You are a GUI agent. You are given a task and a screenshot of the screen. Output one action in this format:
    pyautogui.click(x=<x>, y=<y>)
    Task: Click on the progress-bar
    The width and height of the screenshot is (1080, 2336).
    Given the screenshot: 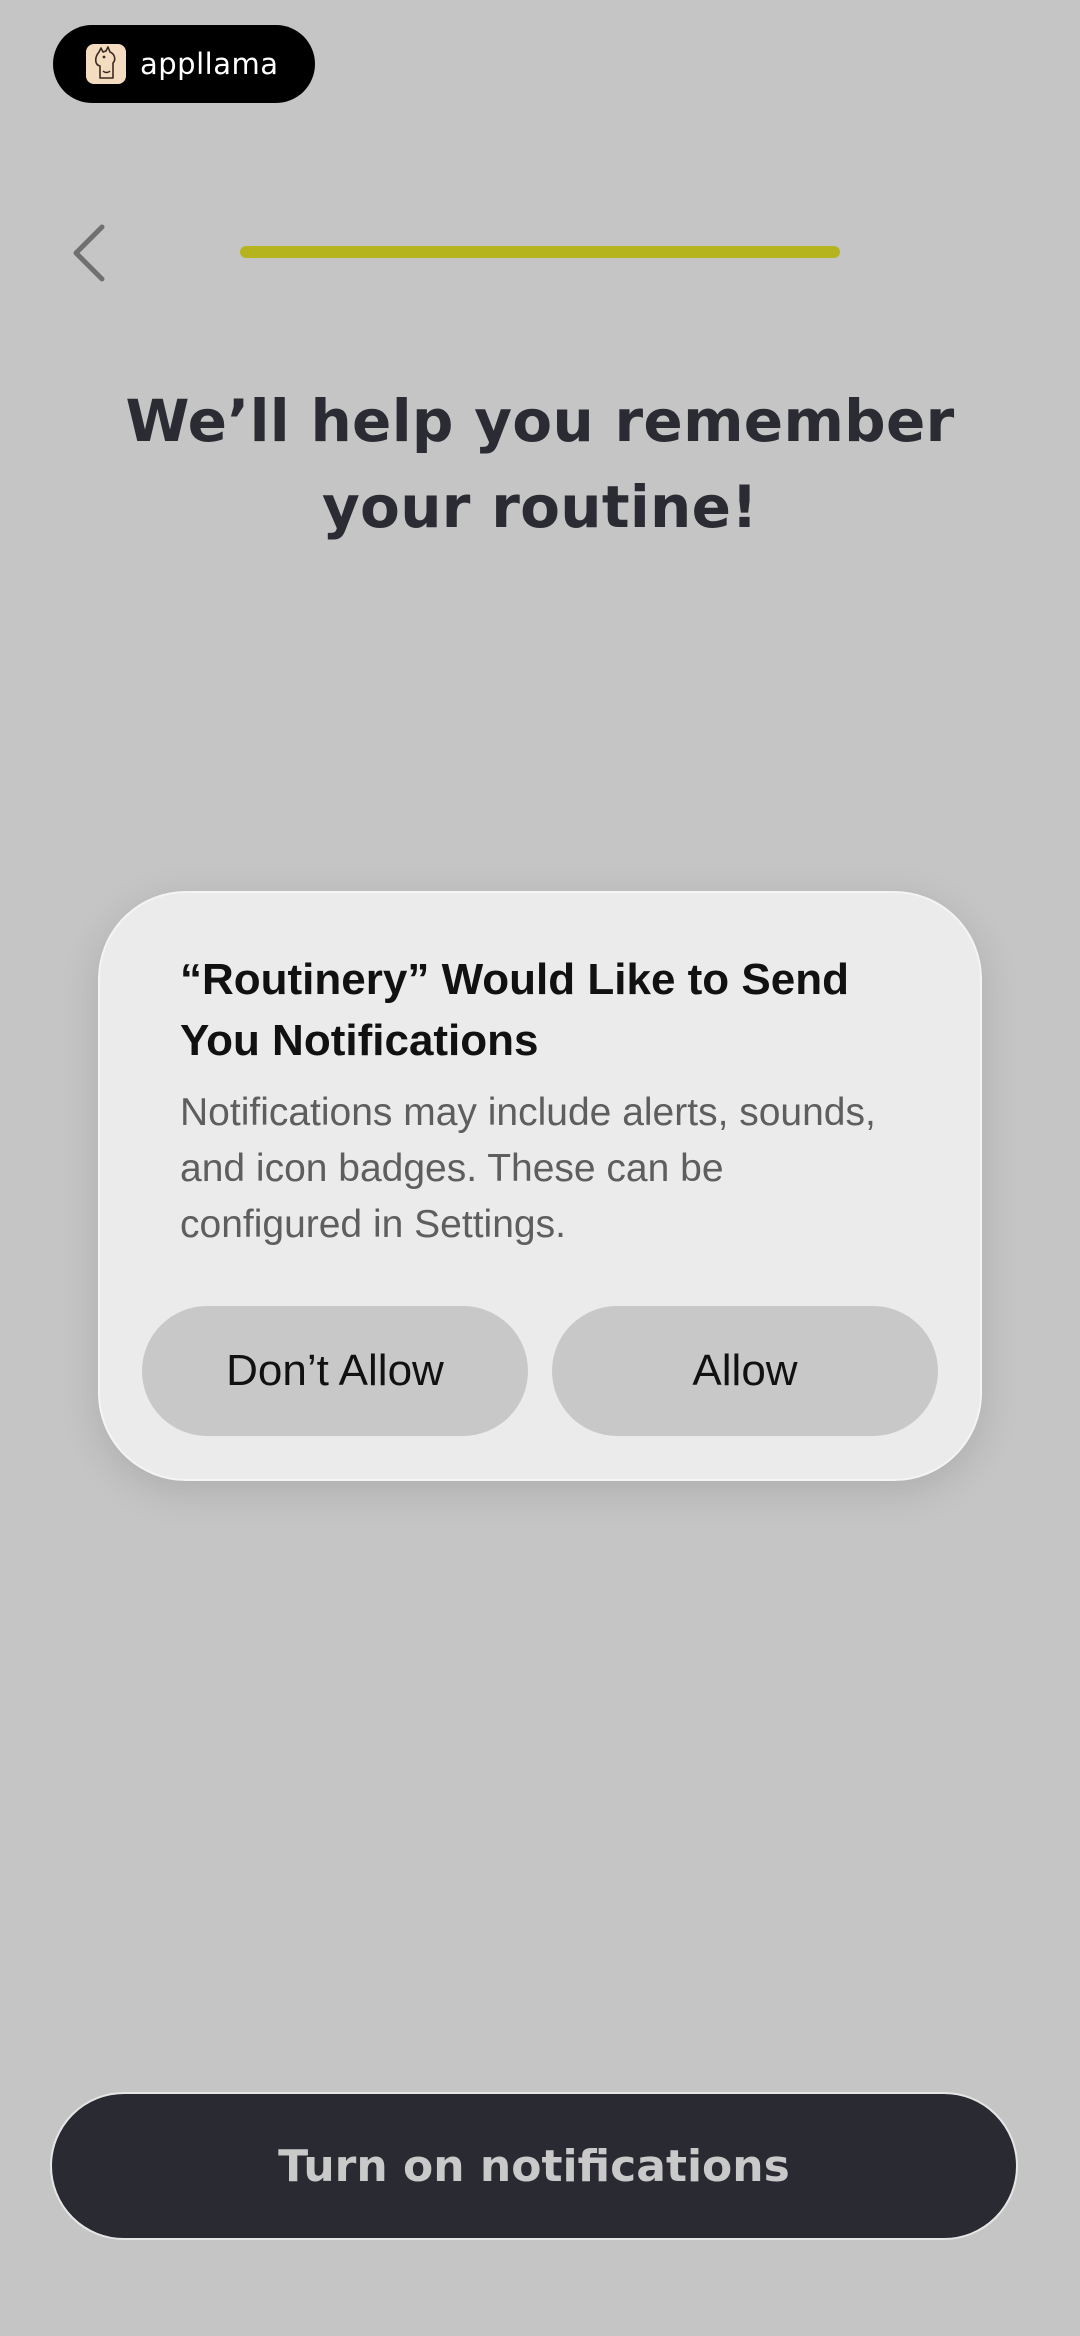 What is the action you would take?
    pyautogui.click(x=540, y=252)
    